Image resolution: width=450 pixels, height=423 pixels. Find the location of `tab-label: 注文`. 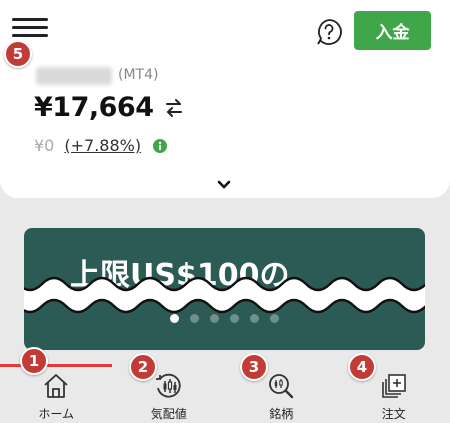

tab-label: 注文 is located at coordinates (393, 414).